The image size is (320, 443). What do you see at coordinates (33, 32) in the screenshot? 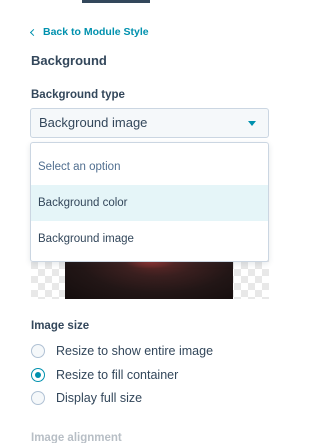
I see `chevron-left-icon` at bounding box center [33, 32].